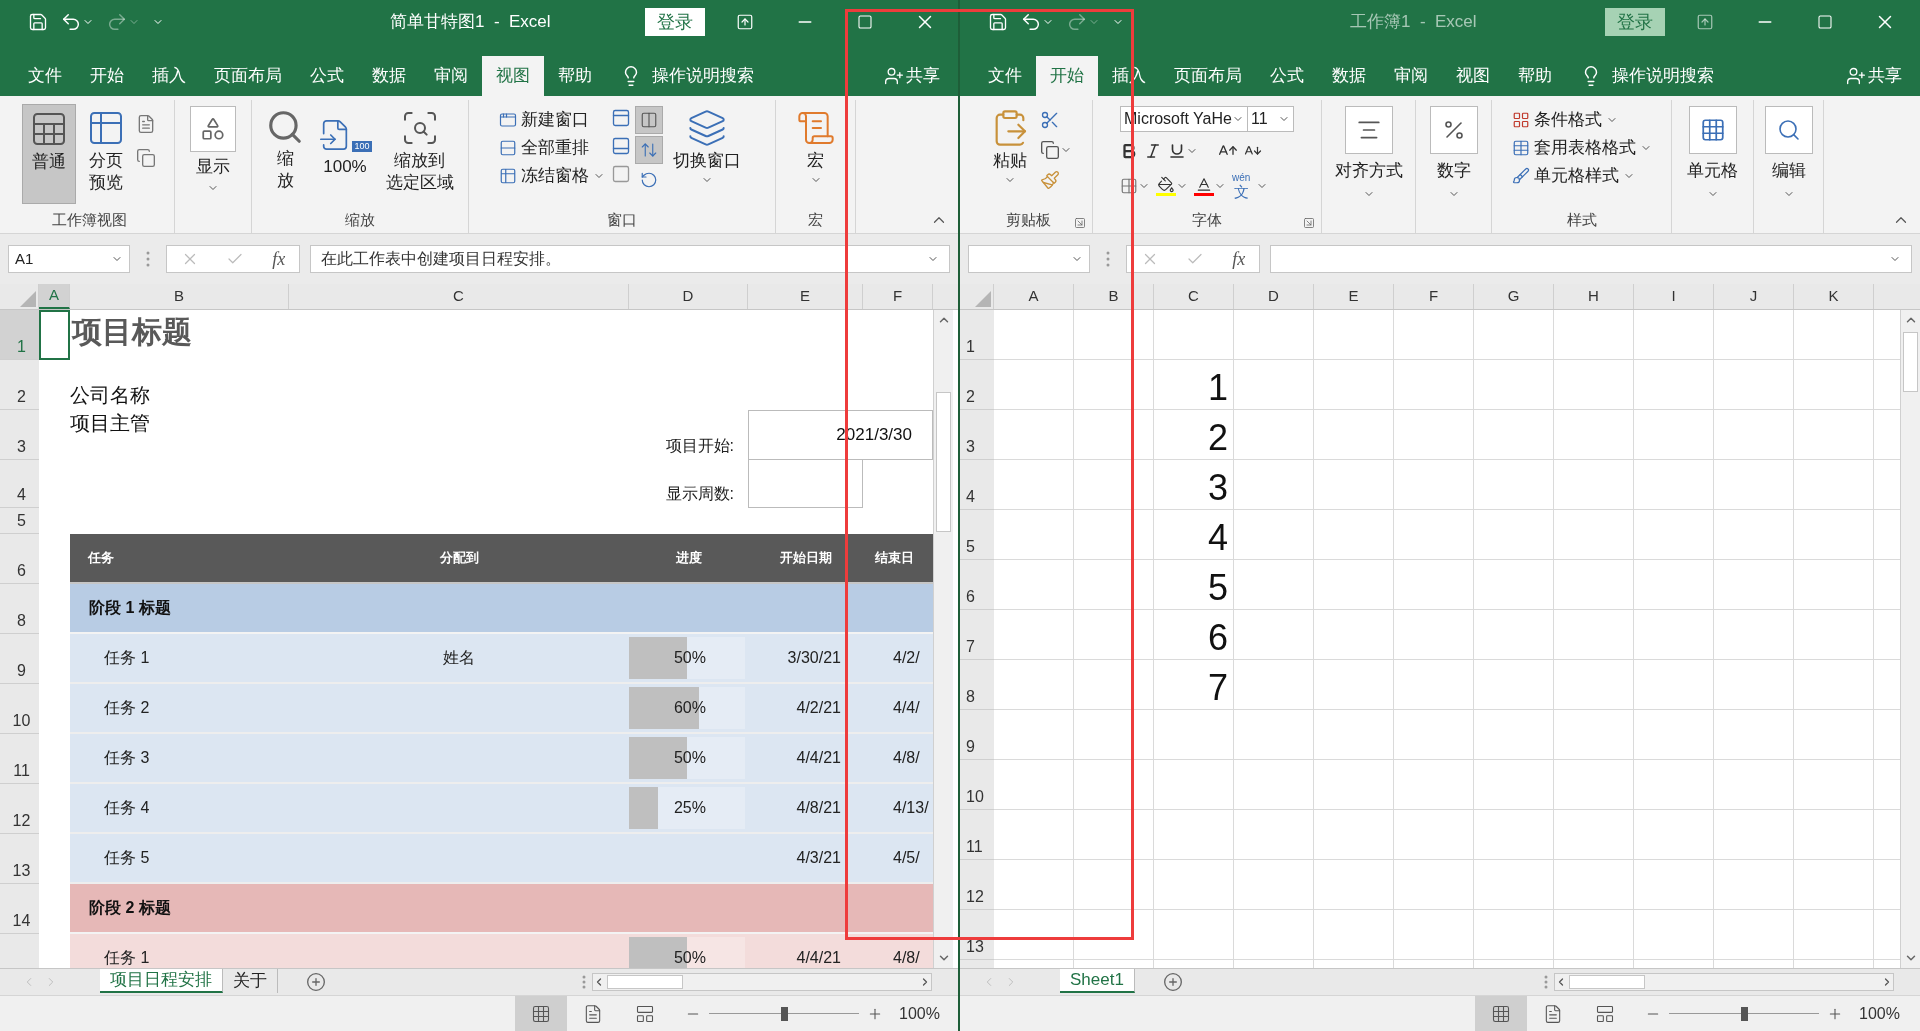  What do you see at coordinates (285, 154) in the screenshot?
I see `zoom-button: 缩放` at bounding box center [285, 154].